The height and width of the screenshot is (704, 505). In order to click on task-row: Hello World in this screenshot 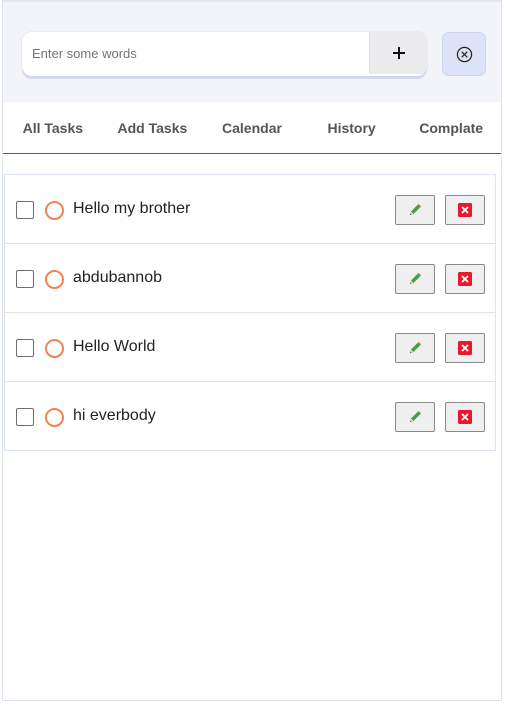, I will do `click(250, 347)`.